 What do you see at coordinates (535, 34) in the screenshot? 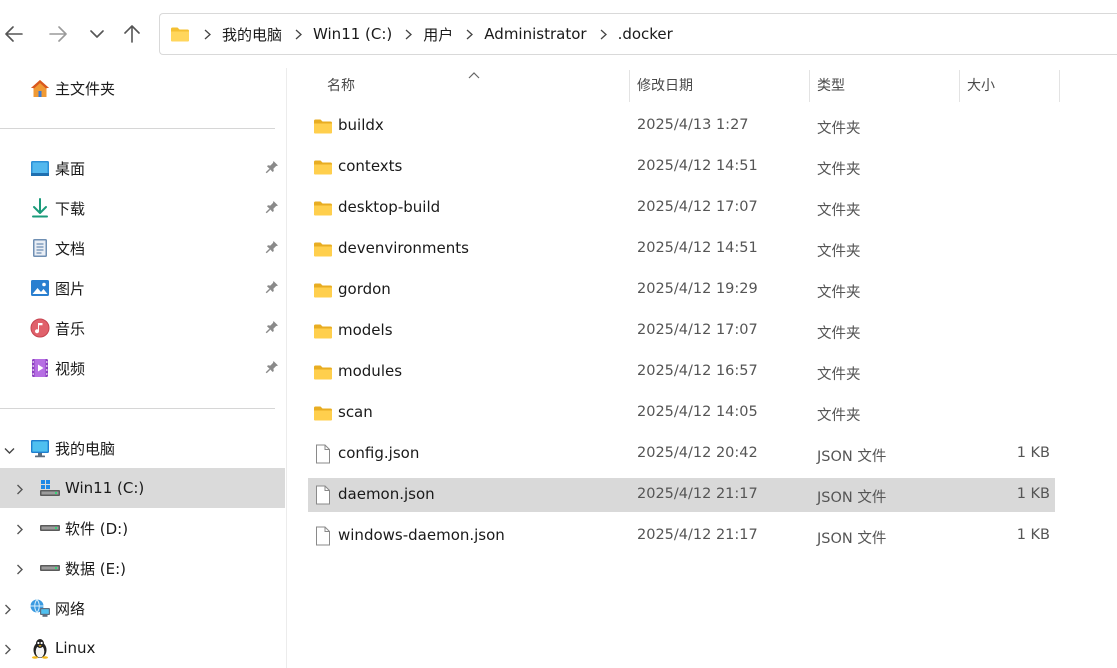
I see `breadcrumb-administrator: Administrator` at bounding box center [535, 34].